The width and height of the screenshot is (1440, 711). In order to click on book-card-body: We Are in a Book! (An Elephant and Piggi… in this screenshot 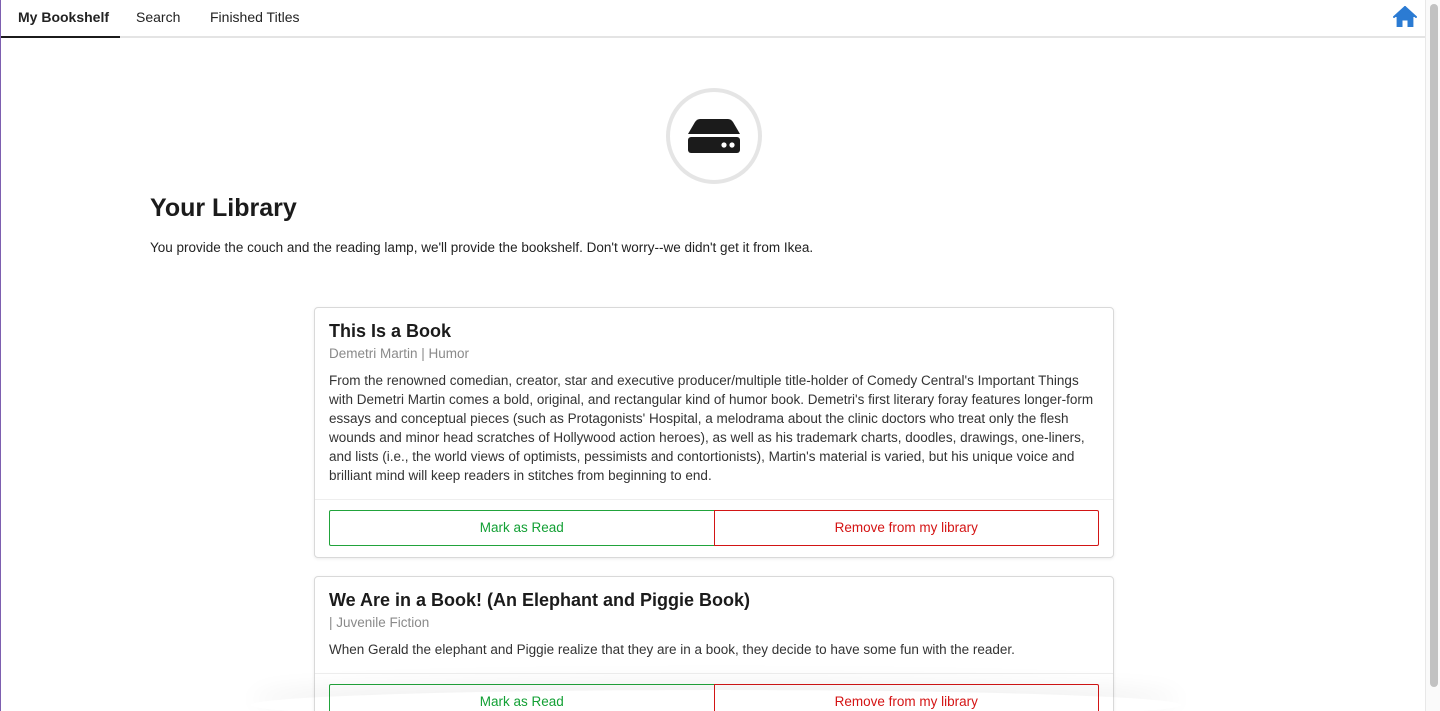, I will do `click(714, 625)`.